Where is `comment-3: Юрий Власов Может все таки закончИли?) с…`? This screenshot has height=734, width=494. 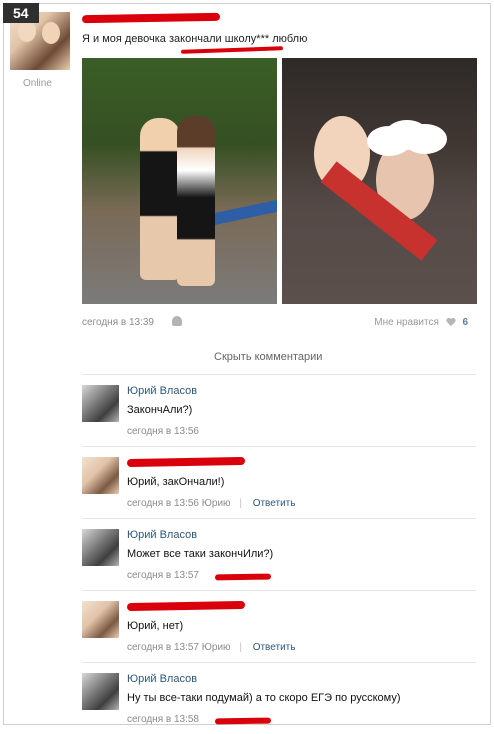 comment-3: Юрий Власов Может все таки закончИли?) с… is located at coordinates (279, 554).